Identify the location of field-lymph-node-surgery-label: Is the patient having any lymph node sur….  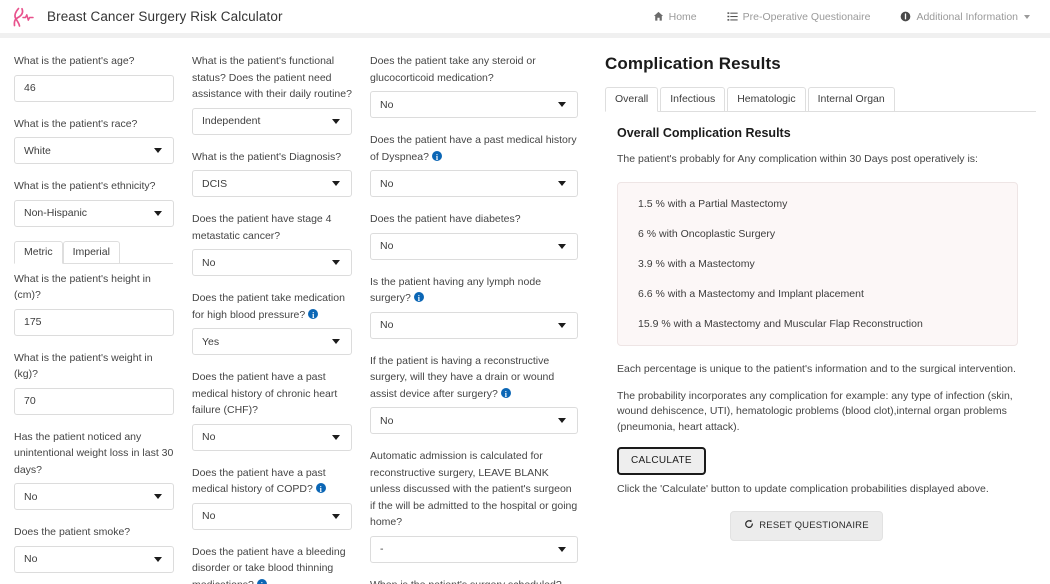
(474, 291).